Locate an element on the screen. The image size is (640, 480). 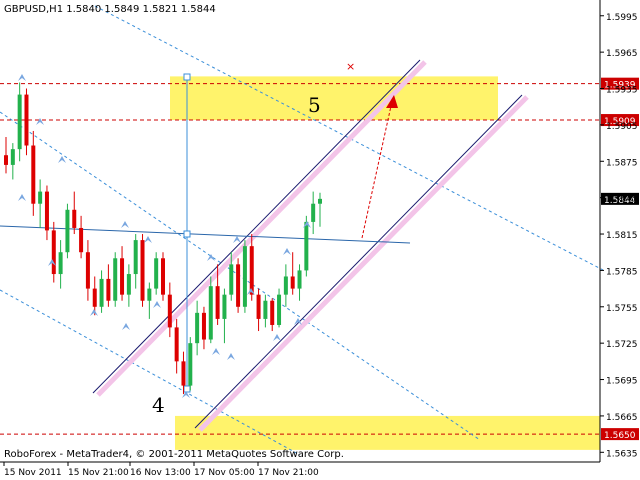
x-tick-label: 16 Nov 13:00 is located at coordinates (160, 473).